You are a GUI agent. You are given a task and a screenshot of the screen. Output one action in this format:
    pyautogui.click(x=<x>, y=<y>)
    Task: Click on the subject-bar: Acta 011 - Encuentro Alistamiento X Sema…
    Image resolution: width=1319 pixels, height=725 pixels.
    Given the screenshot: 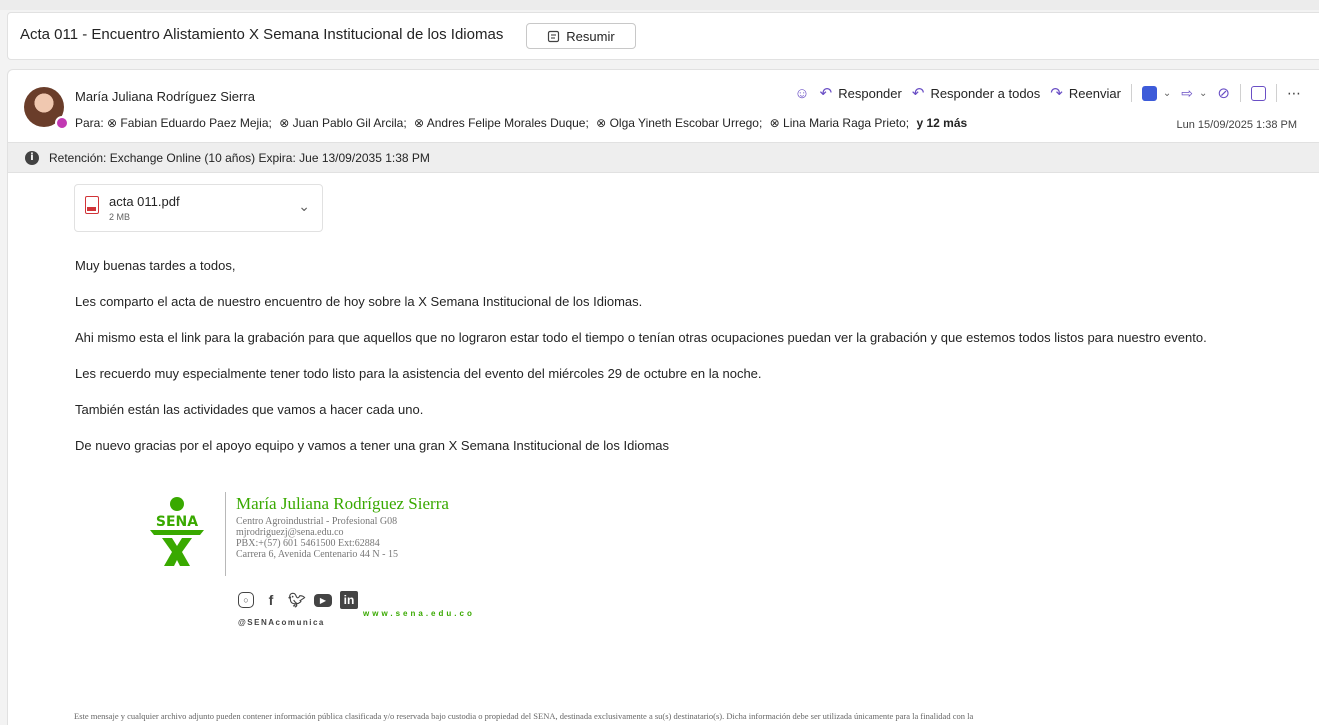 What is the action you would take?
    pyautogui.click(x=663, y=36)
    